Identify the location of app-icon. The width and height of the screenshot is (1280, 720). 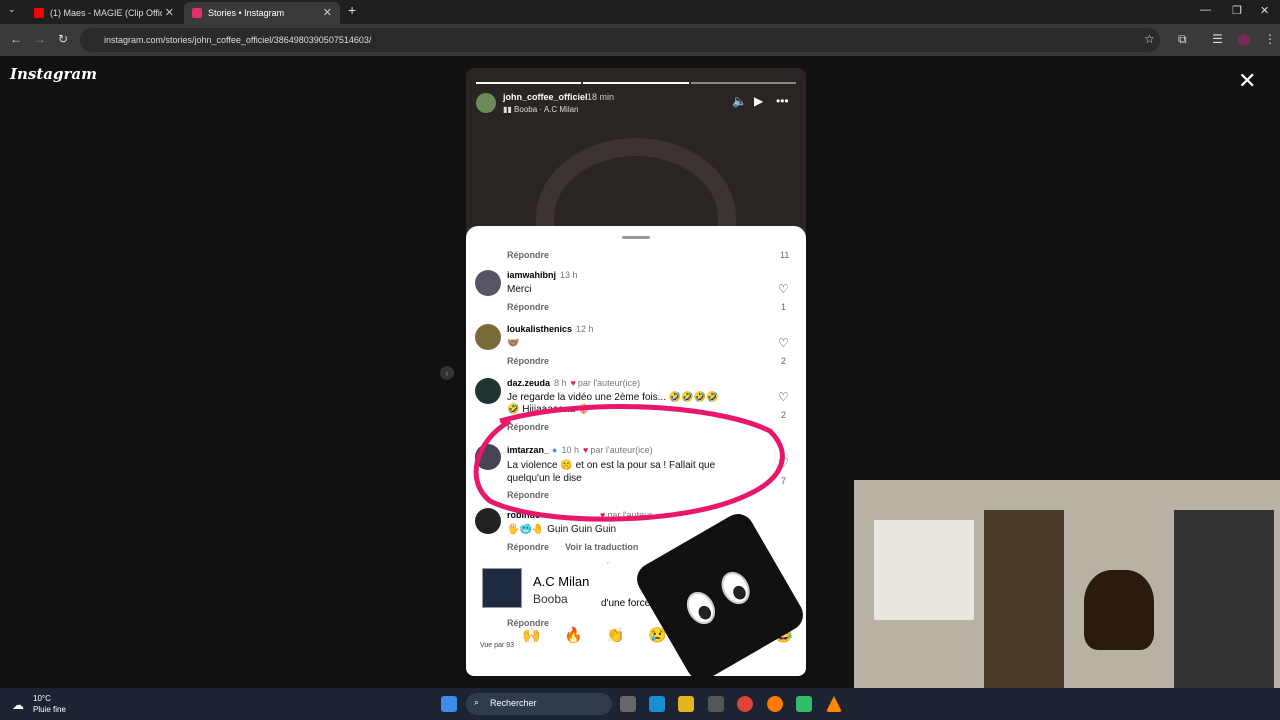
(804, 704).